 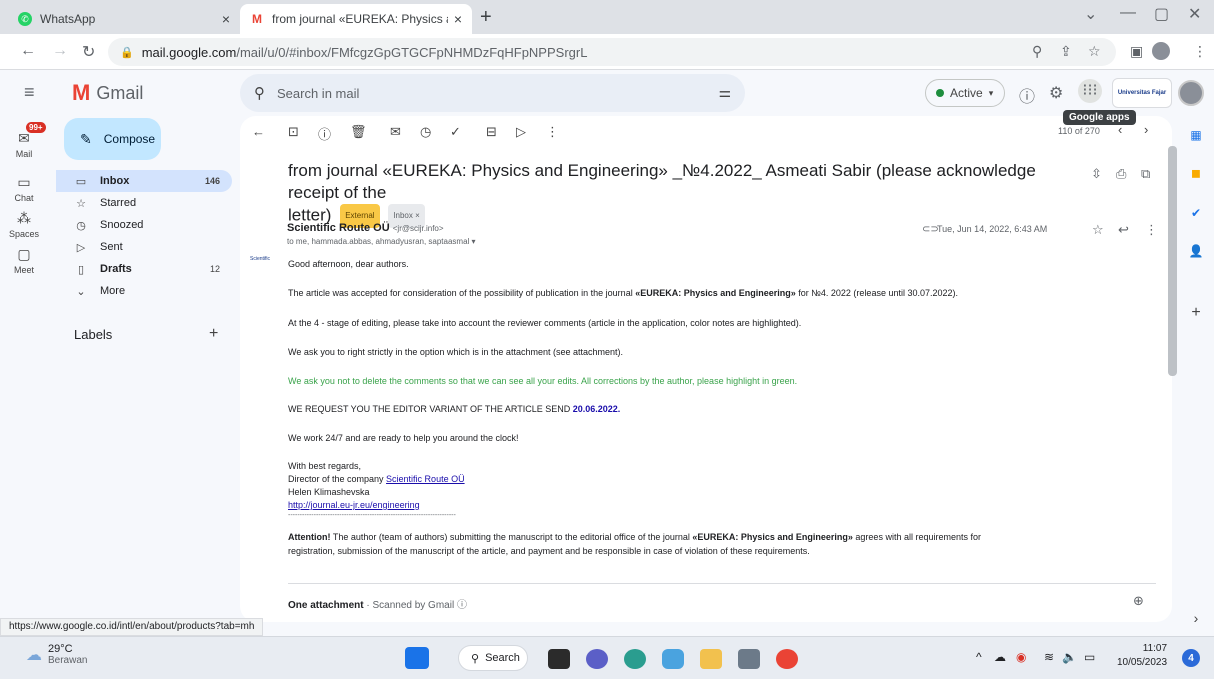 What do you see at coordinates (29, 92) in the screenshot?
I see `main-menu-icon: ≡` at bounding box center [29, 92].